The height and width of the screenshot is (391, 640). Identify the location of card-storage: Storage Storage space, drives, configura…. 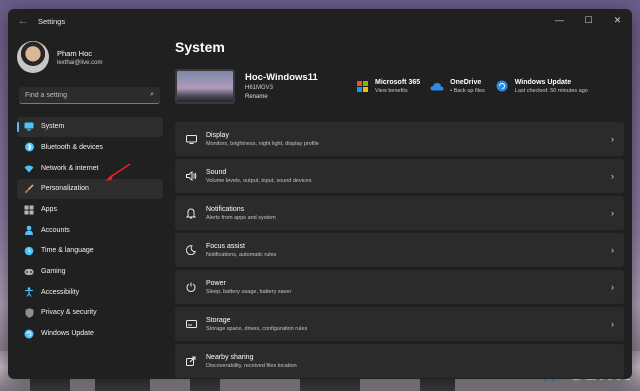
(399, 324).